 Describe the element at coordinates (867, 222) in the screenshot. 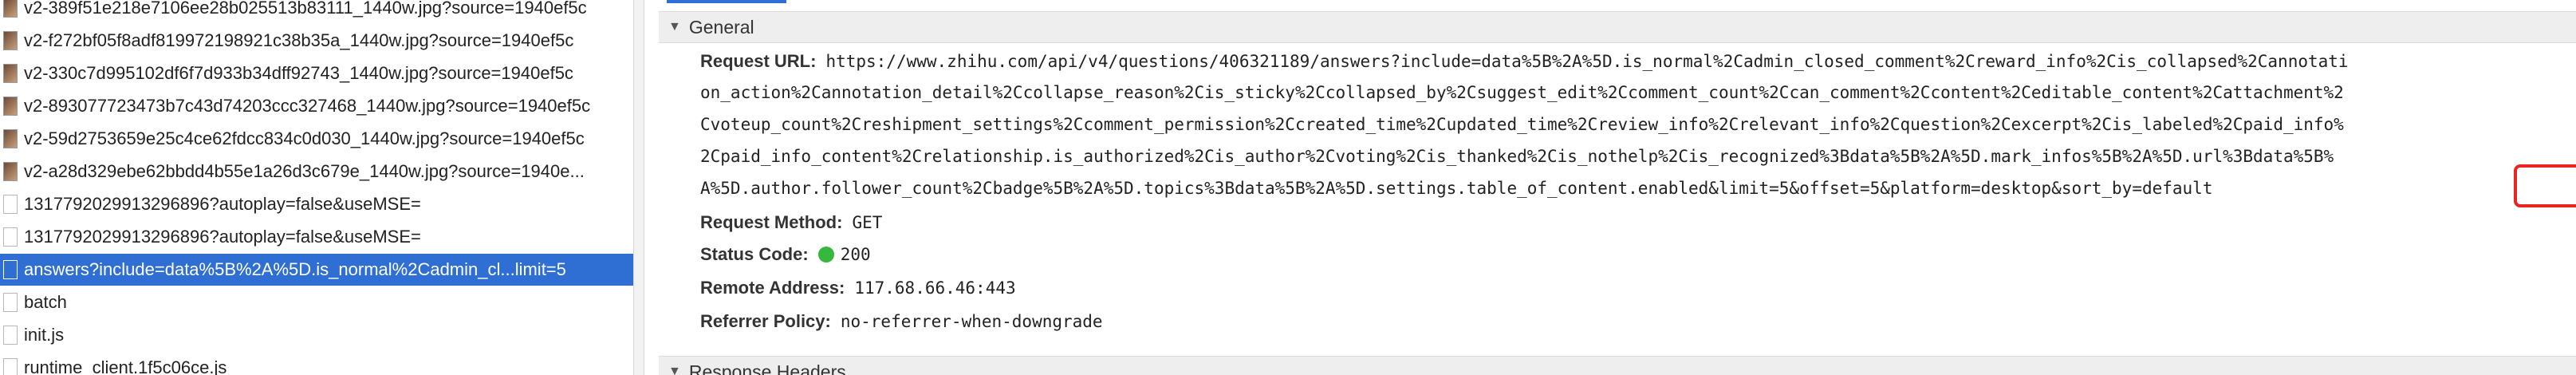

I see `request-method-value: GET` at that location.